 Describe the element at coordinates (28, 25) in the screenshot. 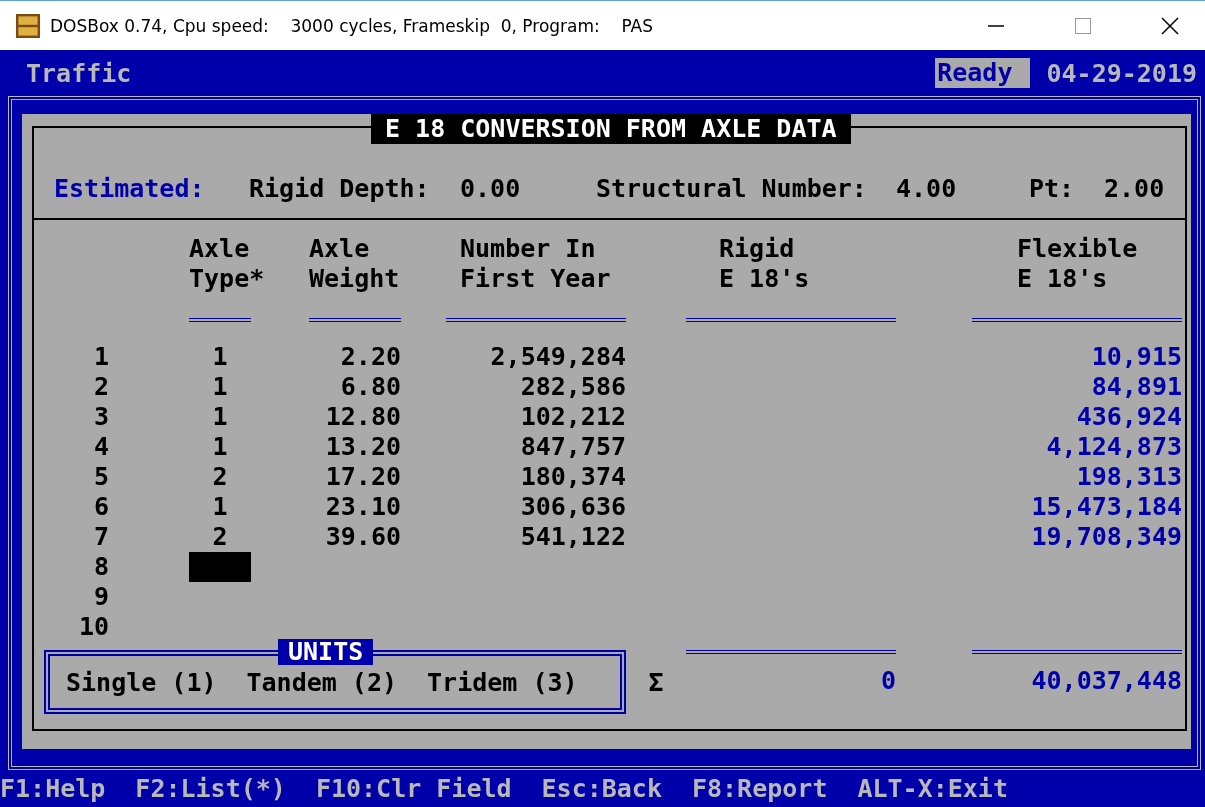

I see `app-icon` at that location.